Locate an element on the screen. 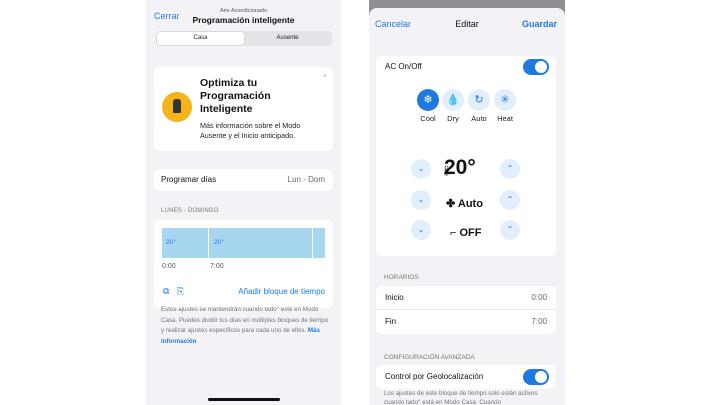  swing-up-button: ⌃ is located at coordinates (510, 230).